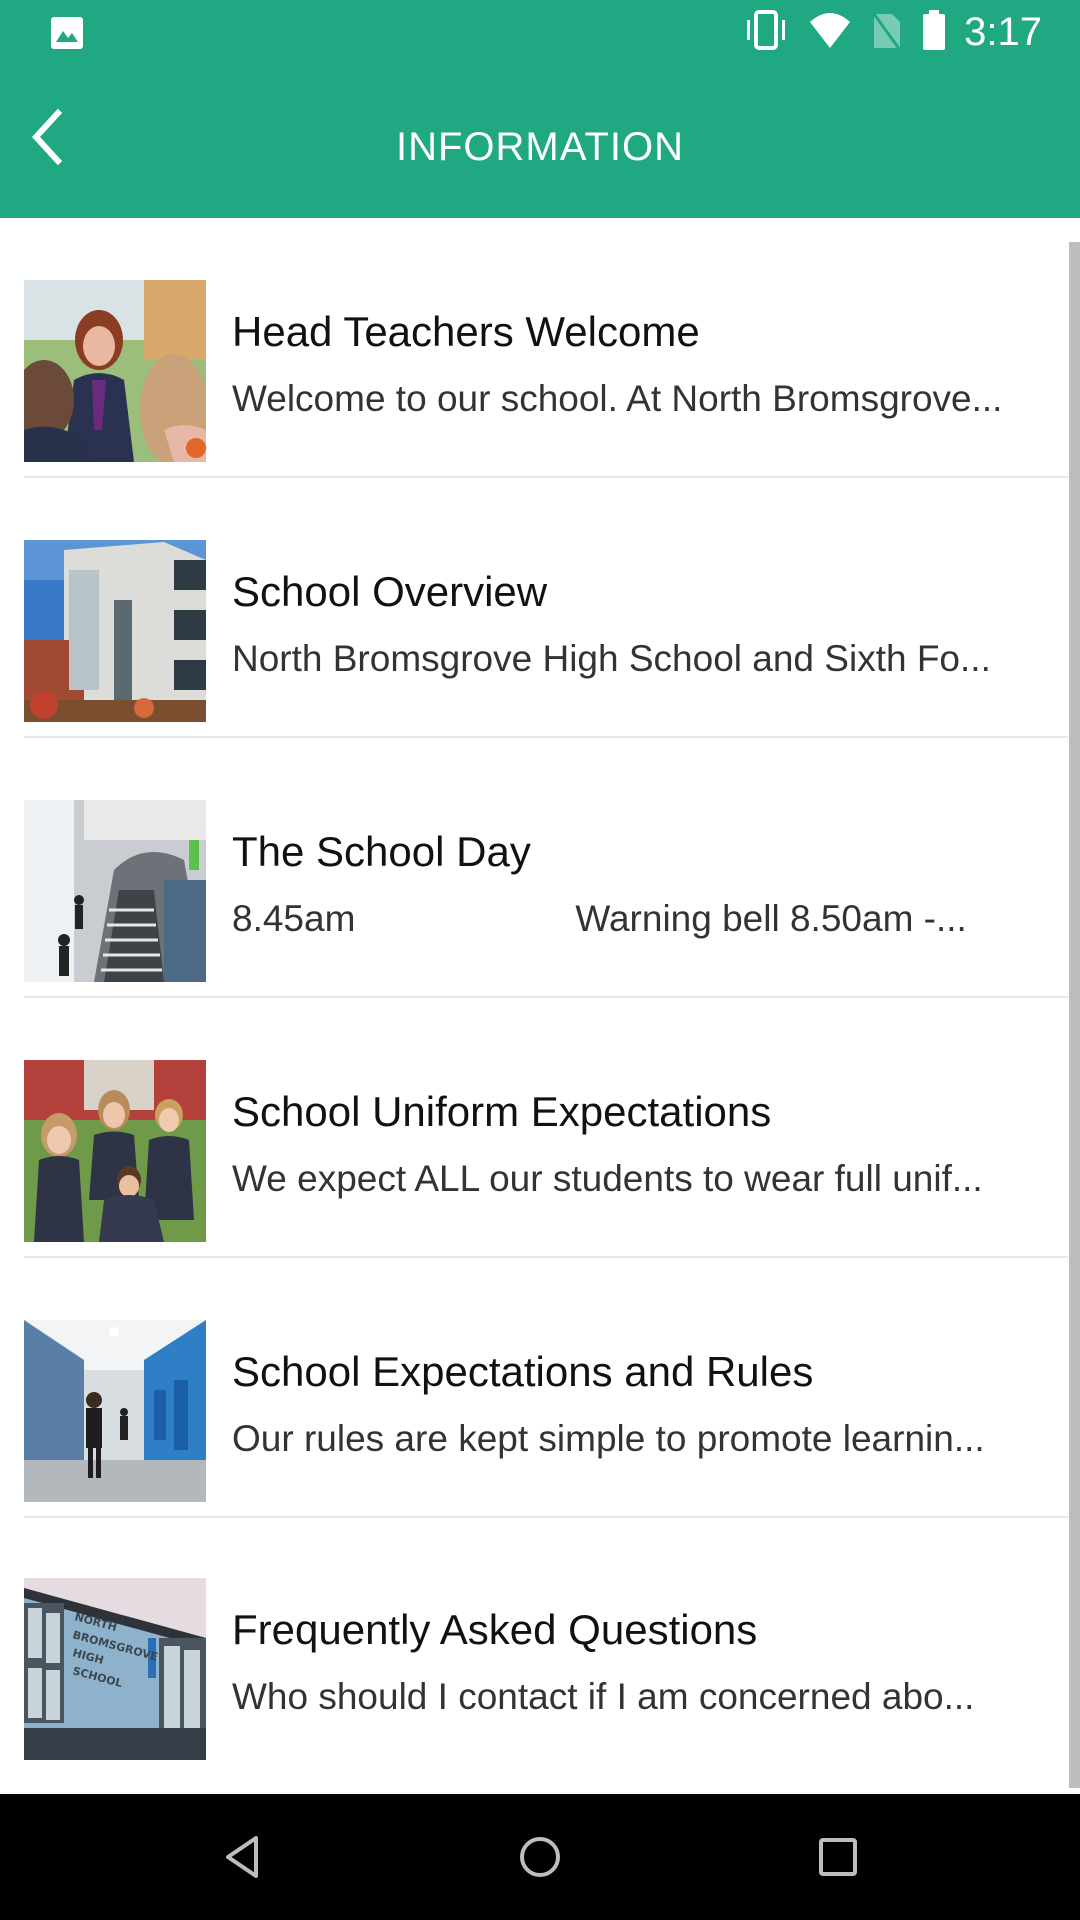 This screenshot has height=1920, width=1080. Describe the element at coordinates (115, 1669) in the screenshot. I see `school-sign-photo: NORTH BROMSGROVE HIGH SCHOOL` at that location.